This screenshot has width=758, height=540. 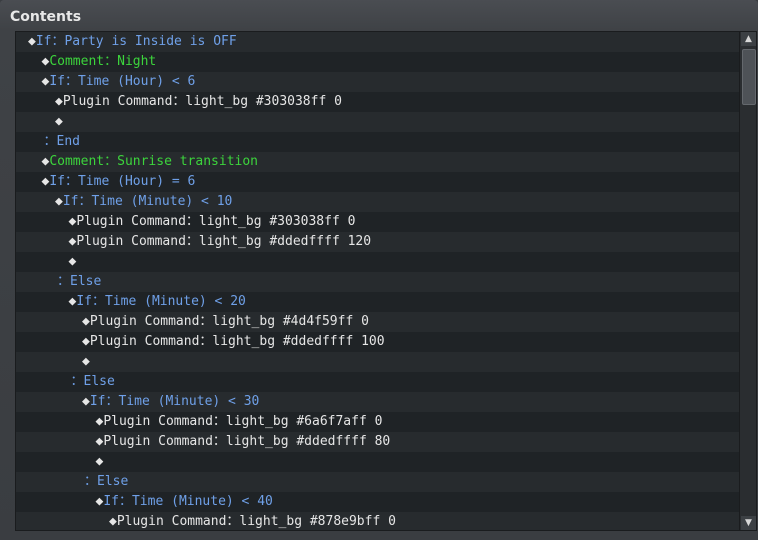 What do you see at coordinates (748, 523) in the screenshot?
I see `scroll-down-arrow-icon: ▼` at bounding box center [748, 523].